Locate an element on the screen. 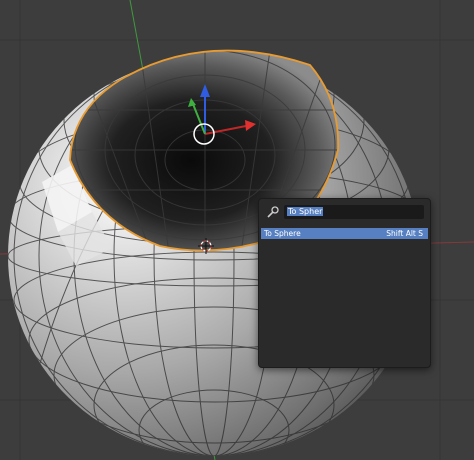 Image resolution: width=474 pixels, height=460 pixels. operator-search-popup: To Spher To Sphere Shift Alt S is located at coordinates (344, 283).